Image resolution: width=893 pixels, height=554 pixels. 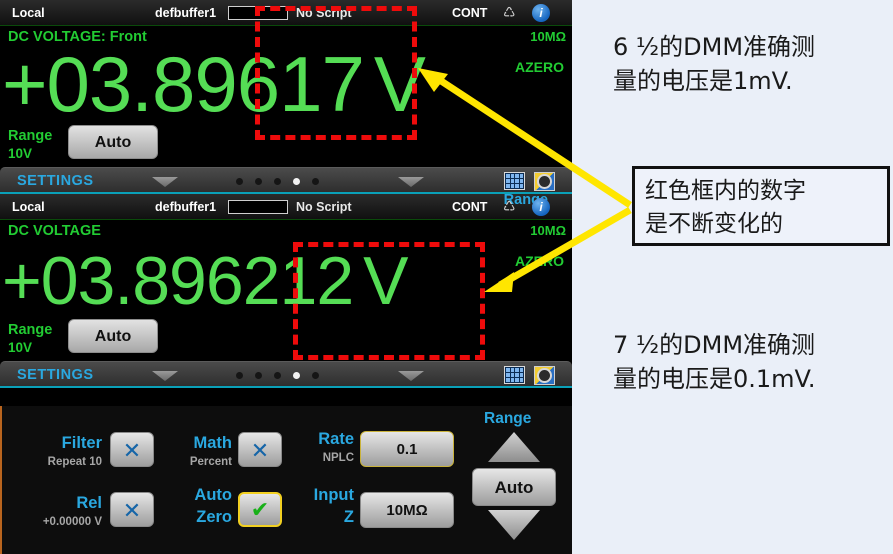 What do you see at coordinates (514, 181) in the screenshot?
I see `grid-view-icon-top` at bounding box center [514, 181].